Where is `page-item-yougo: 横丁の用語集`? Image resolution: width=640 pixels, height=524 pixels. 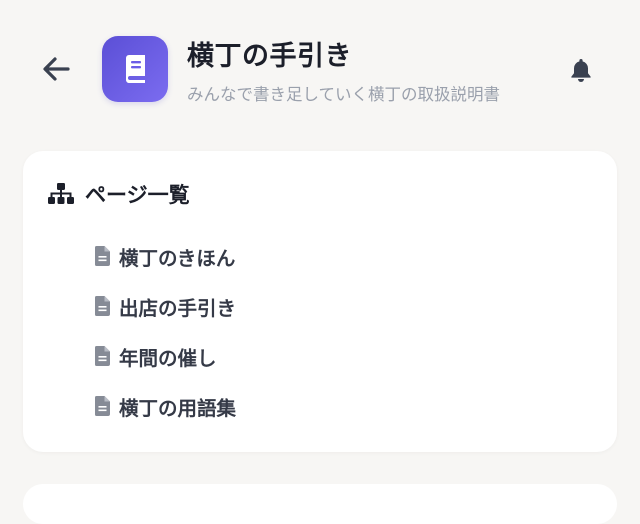
page-item-yougo: 横丁の用語集 is located at coordinates (164, 406).